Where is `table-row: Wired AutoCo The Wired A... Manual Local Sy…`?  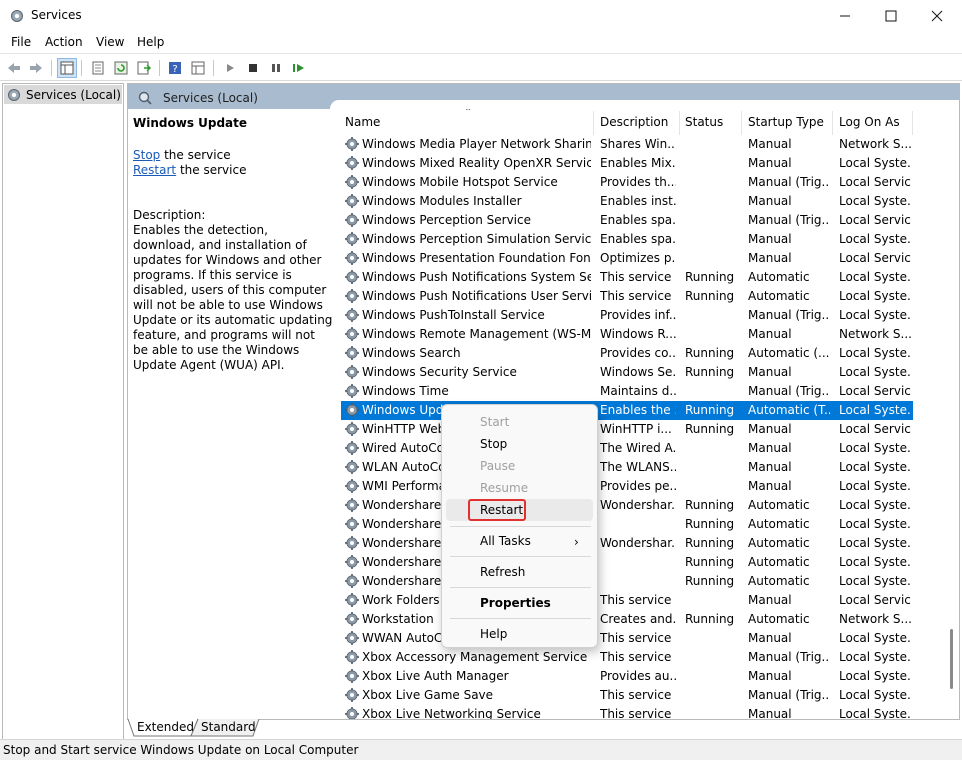
table-row: Wired AutoCo The Wired A... Manual Local Sy… is located at coordinates (627, 448).